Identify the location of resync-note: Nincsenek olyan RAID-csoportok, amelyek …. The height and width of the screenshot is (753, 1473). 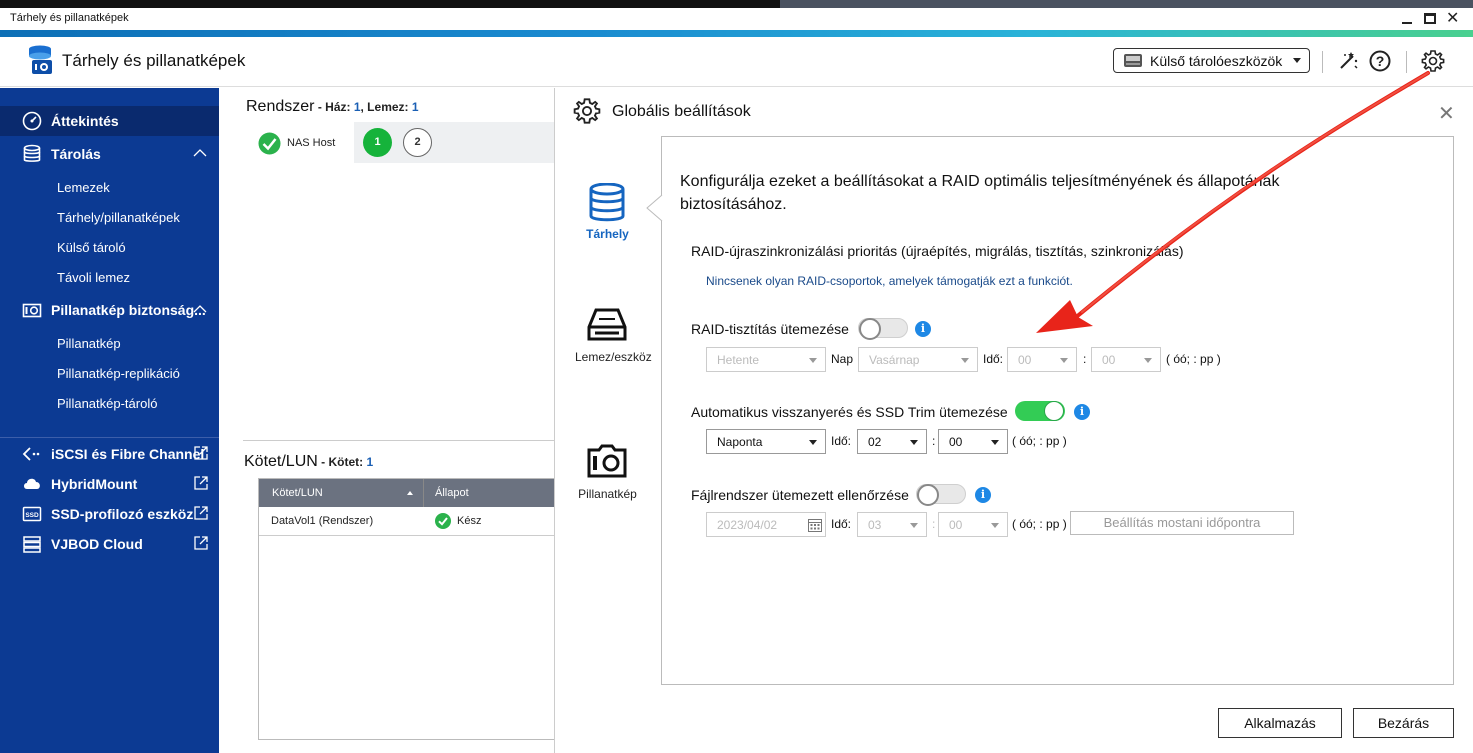
(889, 281).